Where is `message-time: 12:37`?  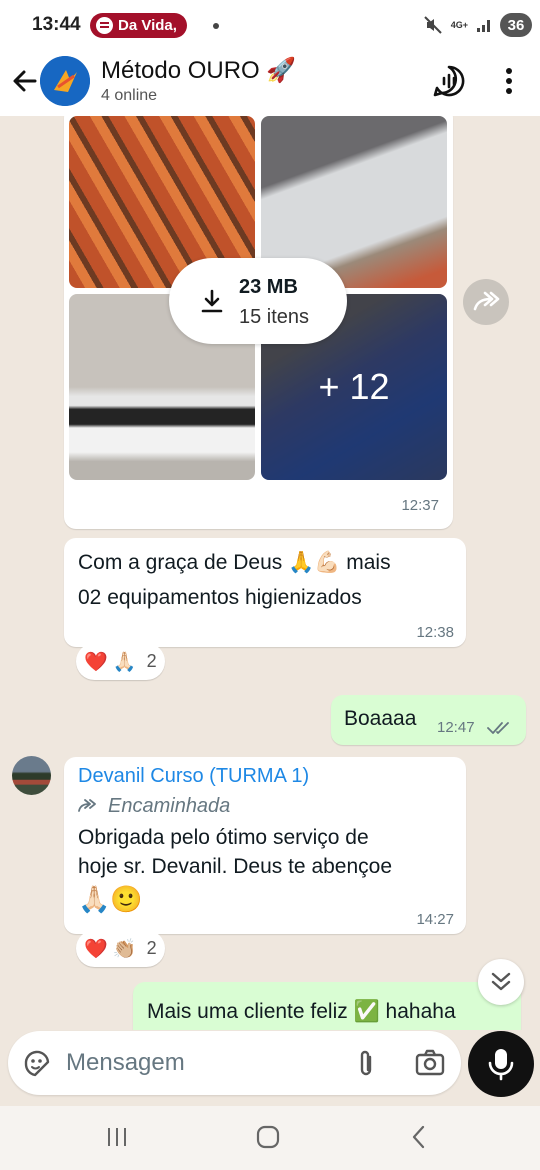 message-time: 12:37 is located at coordinates (420, 505).